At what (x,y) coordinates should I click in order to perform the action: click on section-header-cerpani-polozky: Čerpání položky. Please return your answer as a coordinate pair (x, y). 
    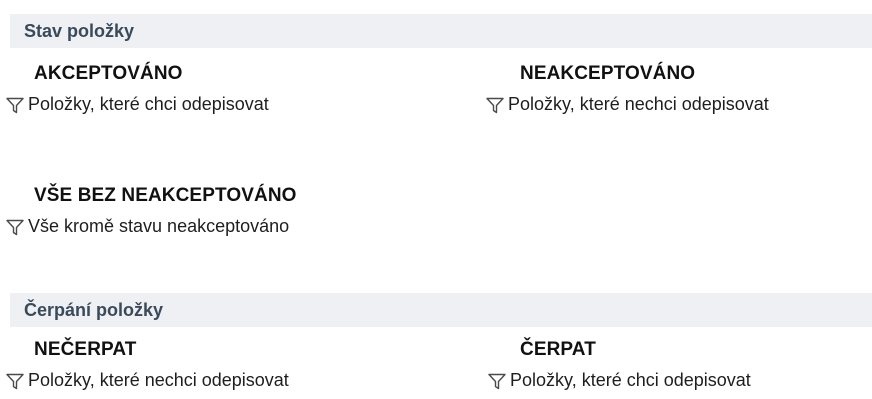
    Looking at the image, I should click on (441, 310).